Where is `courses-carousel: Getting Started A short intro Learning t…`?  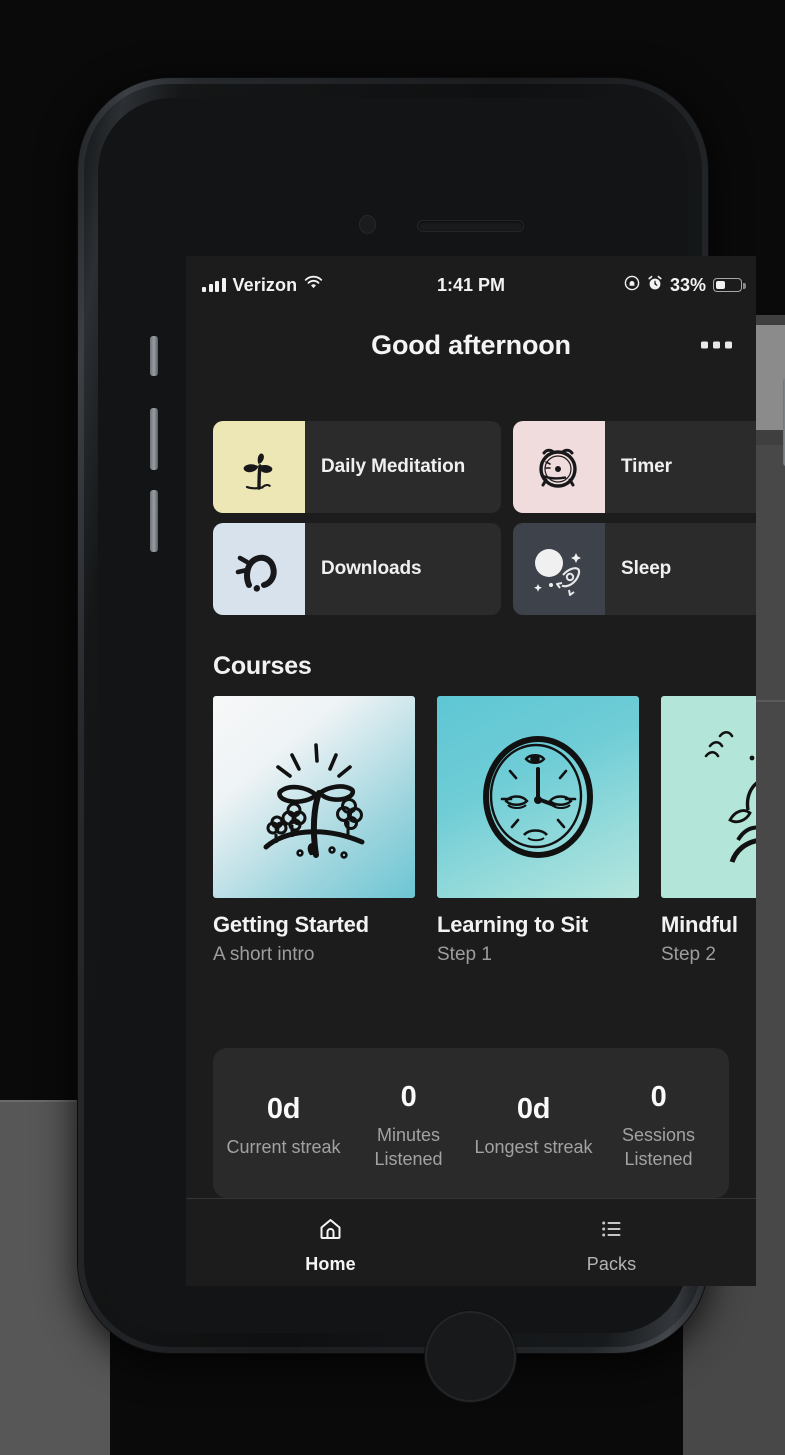 courses-carousel: Getting Started A short intro Learning t… is located at coordinates (484, 831).